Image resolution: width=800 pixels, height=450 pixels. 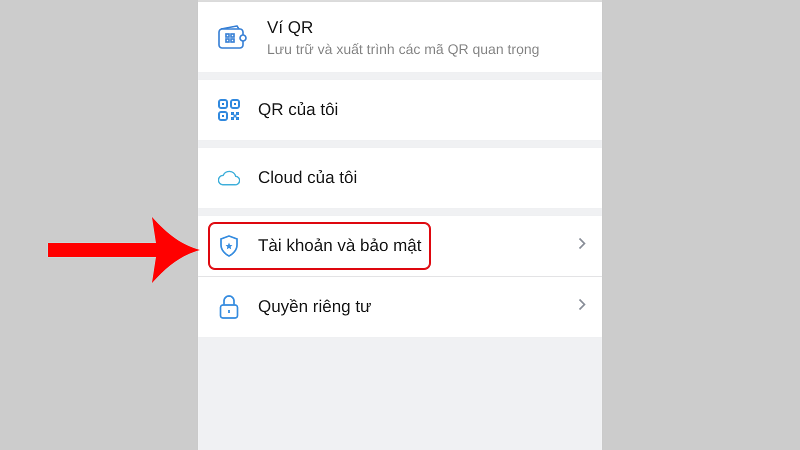 I want to click on item-title: QR của tôi, so click(x=298, y=110).